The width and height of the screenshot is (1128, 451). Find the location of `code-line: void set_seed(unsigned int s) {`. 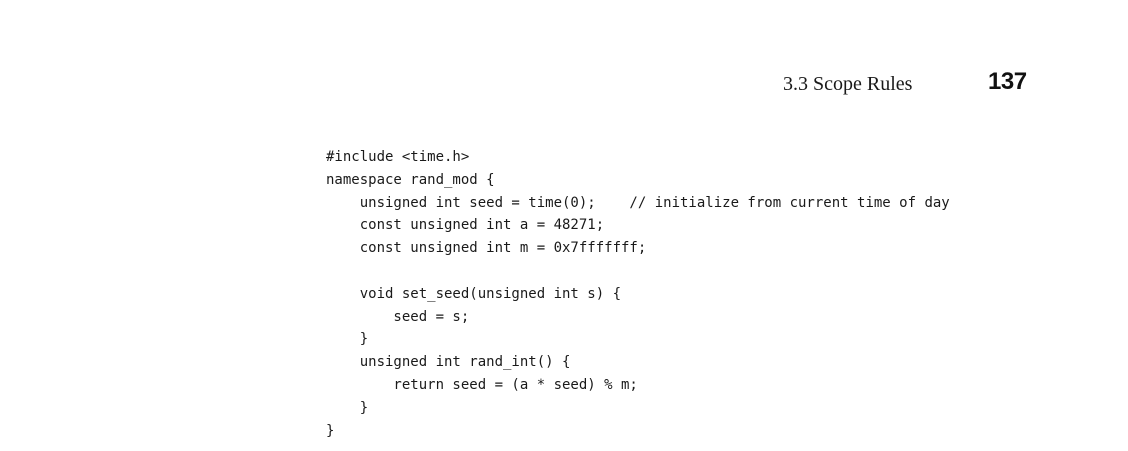

code-line: void set_seed(unsigned int s) { is located at coordinates (474, 293).